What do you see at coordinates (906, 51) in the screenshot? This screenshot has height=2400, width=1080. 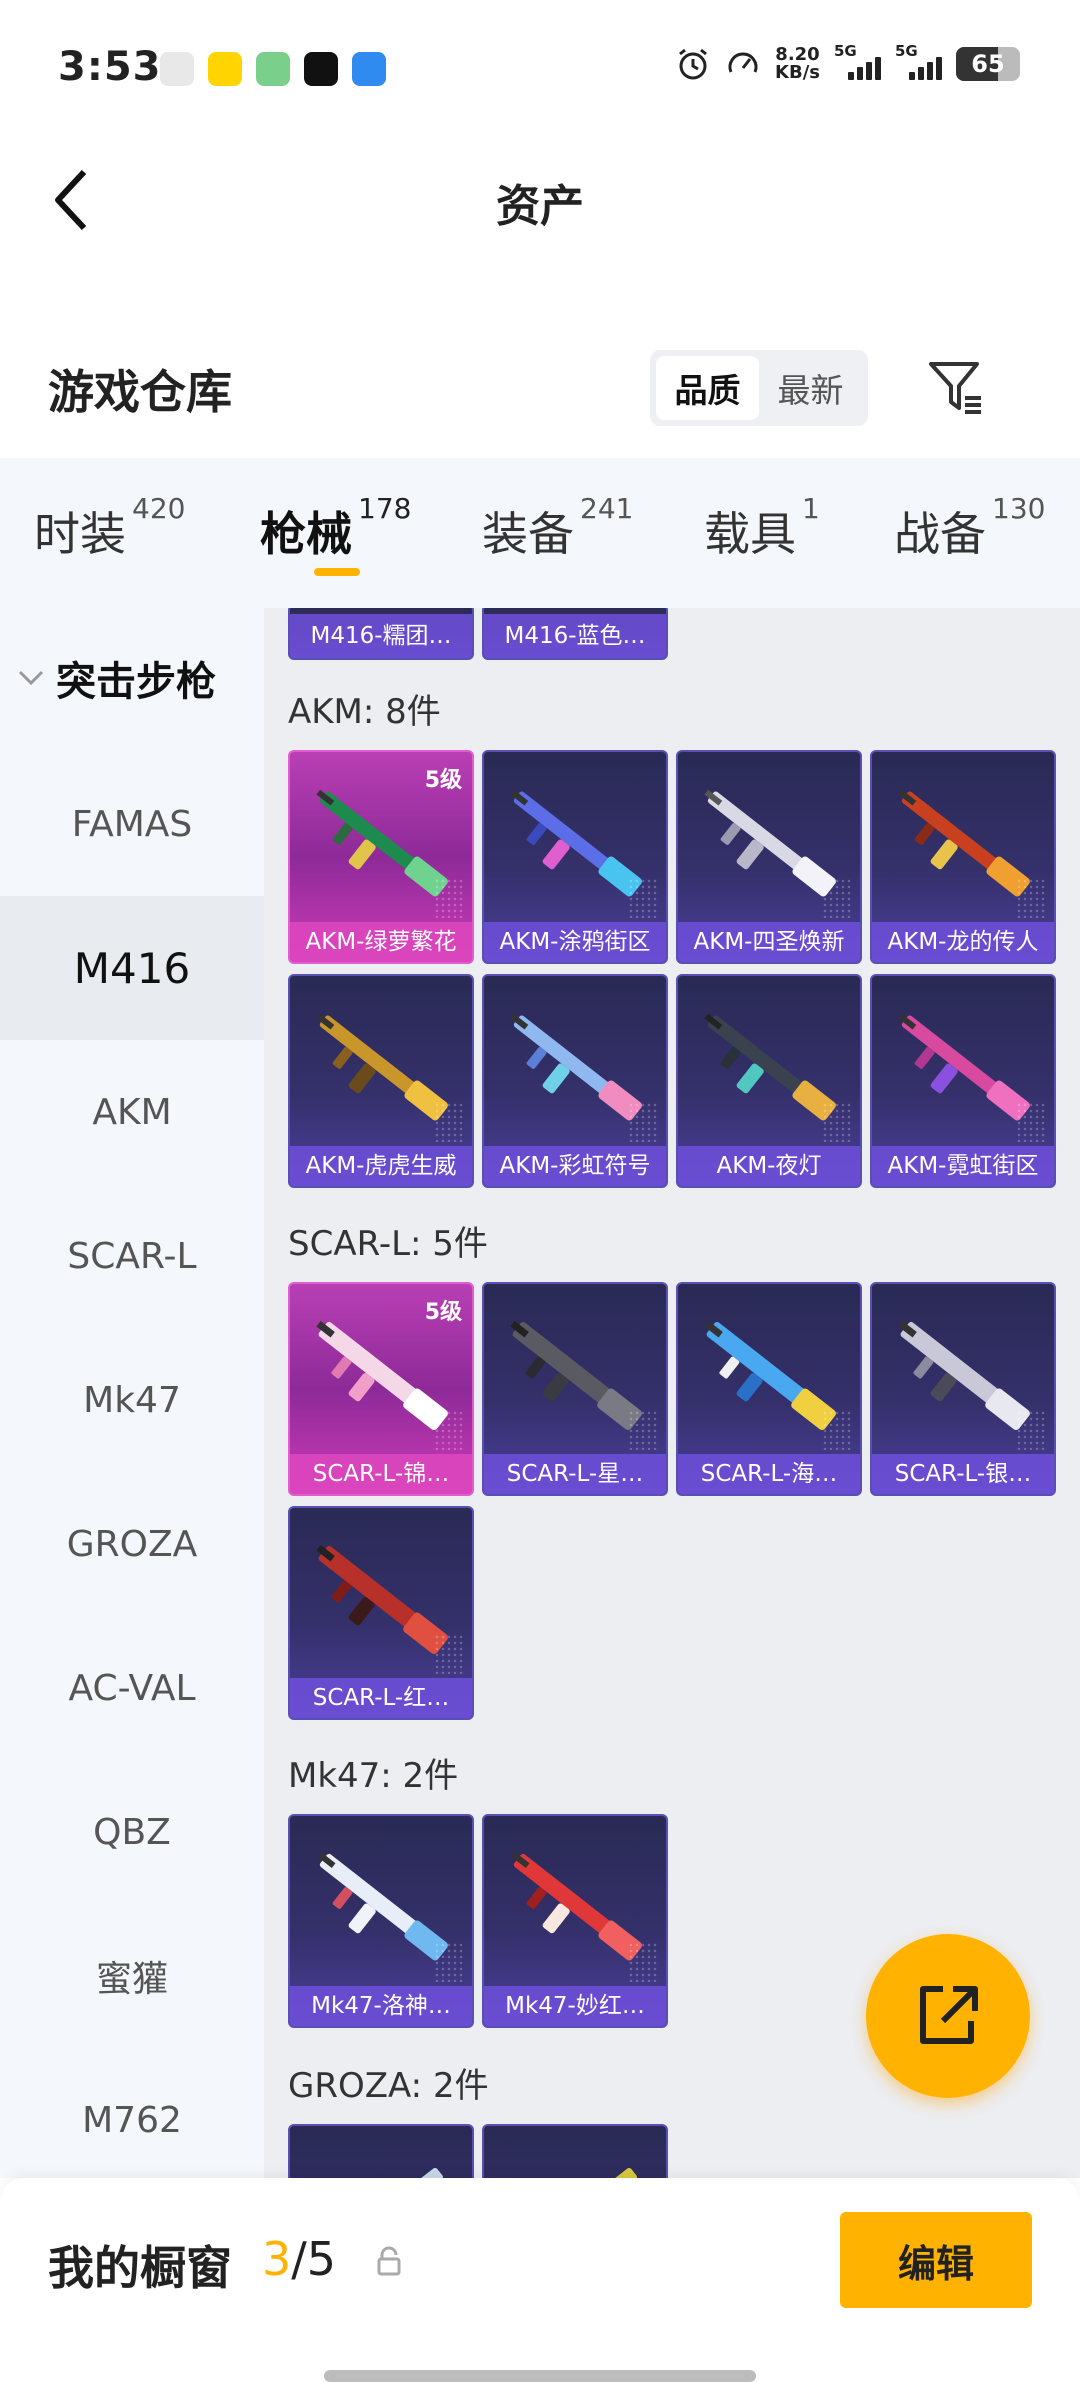 I see `sim2-tag: 5G` at bounding box center [906, 51].